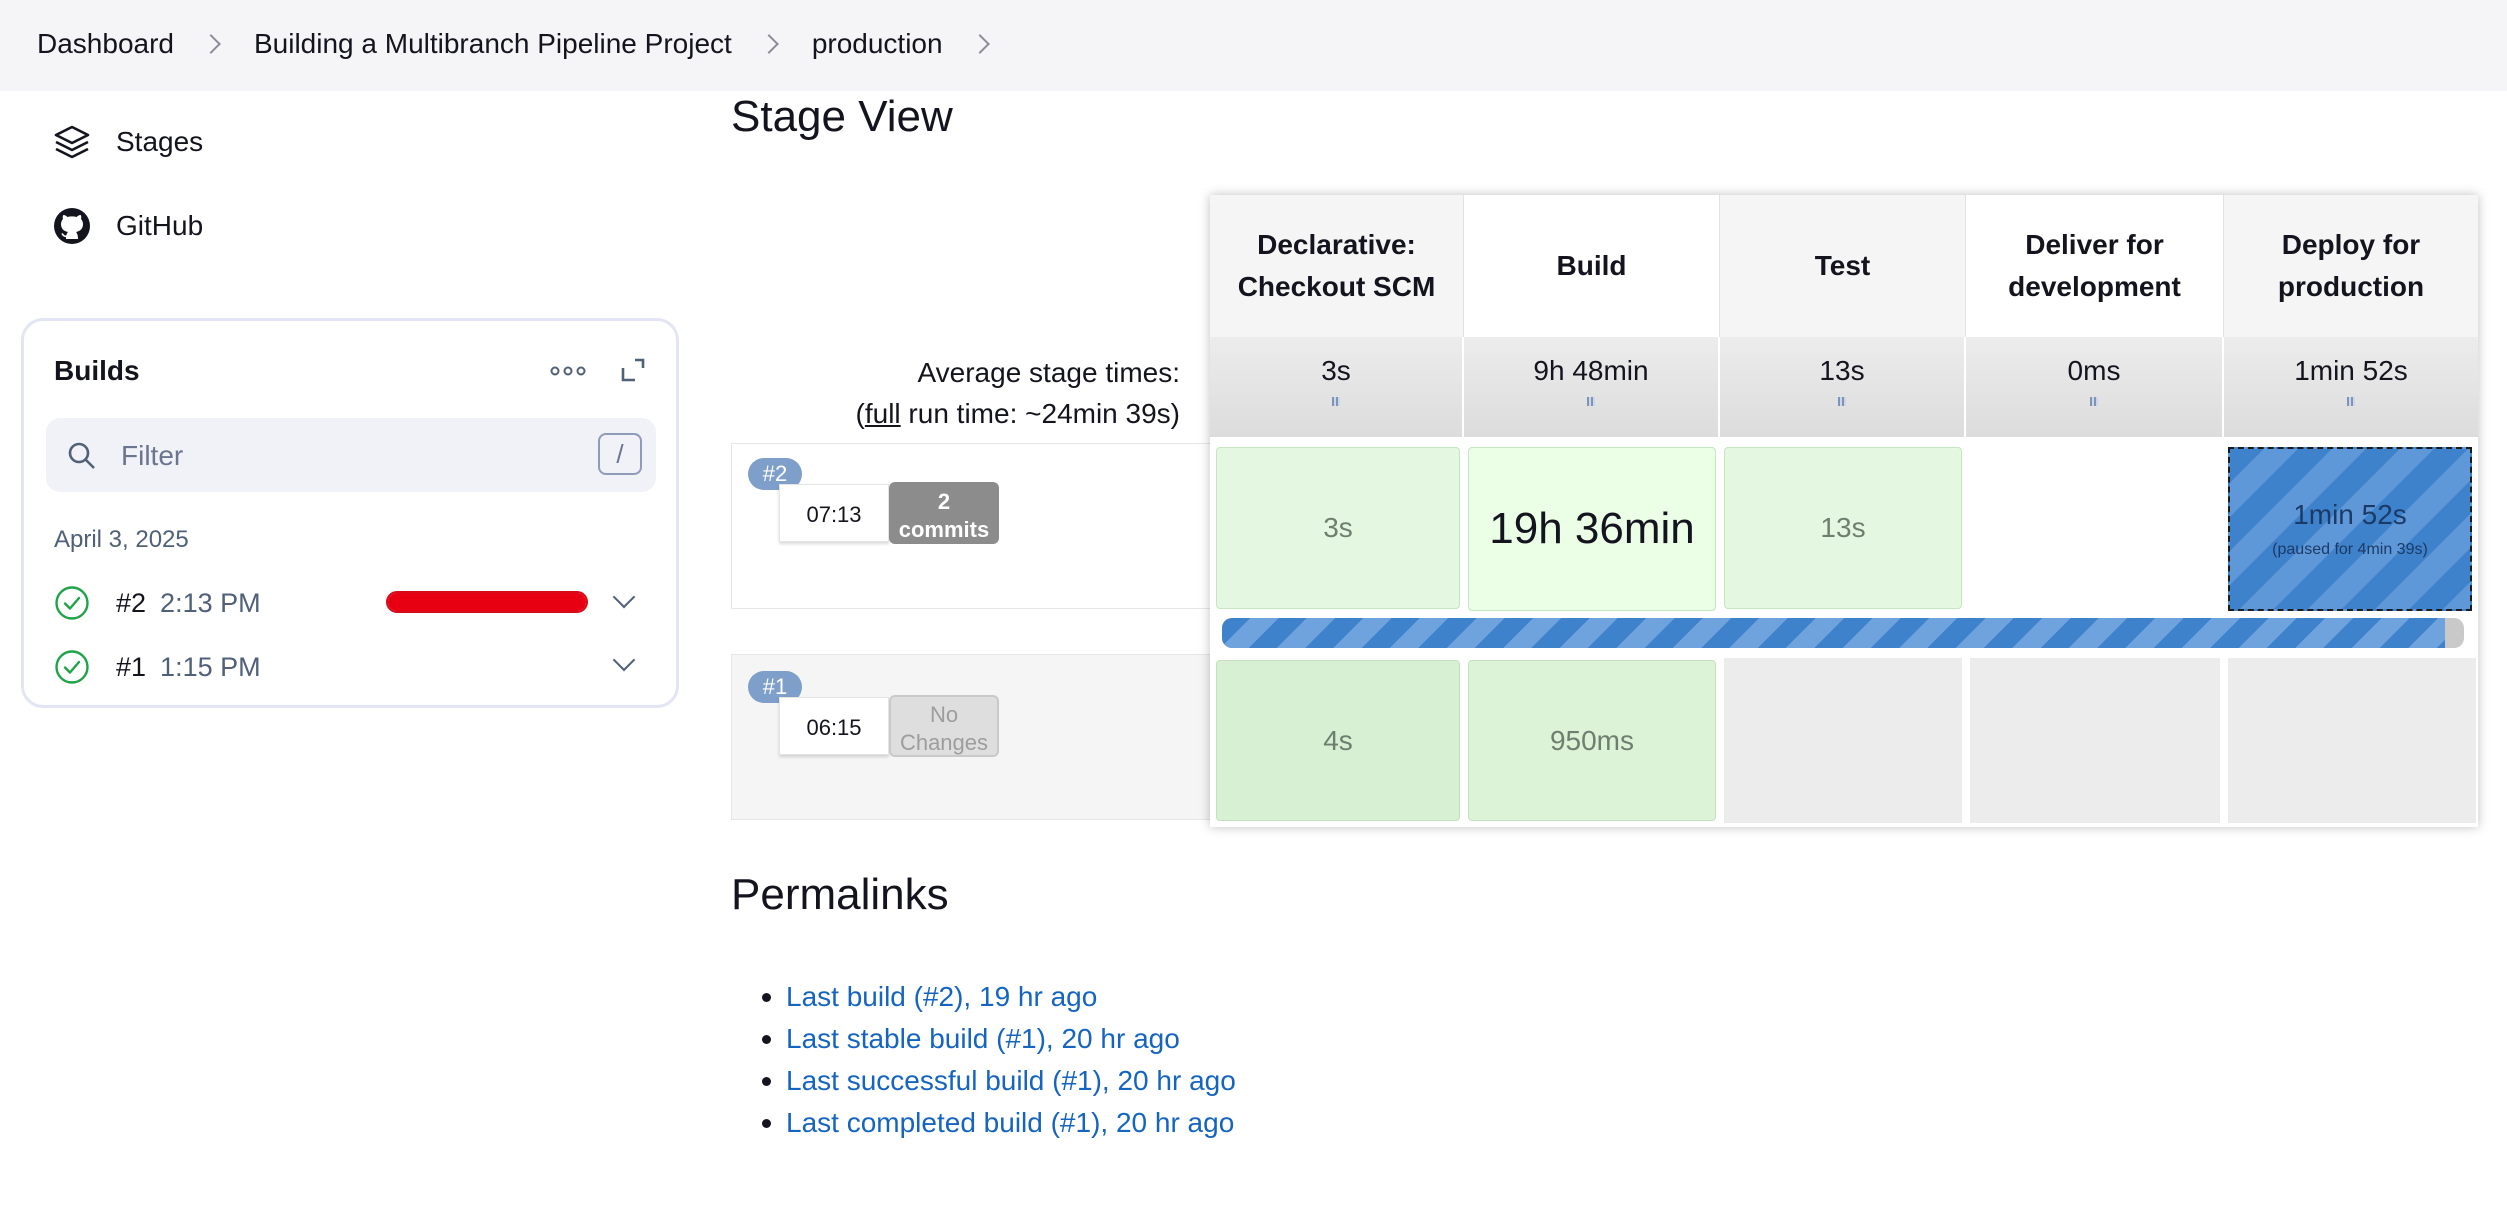 The image size is (2507, 1228). I want to click on build-number: #1, so click(131, 667).